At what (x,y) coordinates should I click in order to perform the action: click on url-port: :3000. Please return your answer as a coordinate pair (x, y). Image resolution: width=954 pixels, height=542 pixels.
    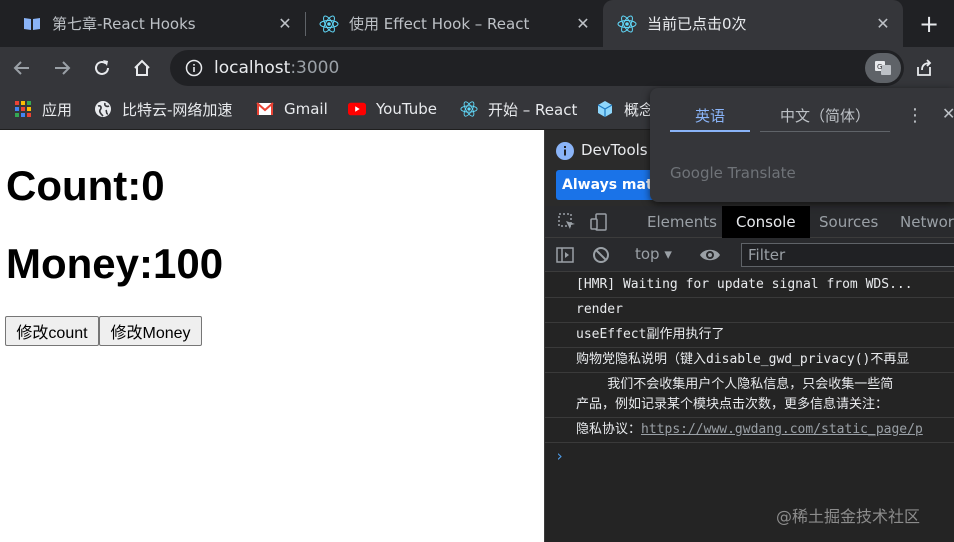
    Looking at the image, I should click on (315, 68).